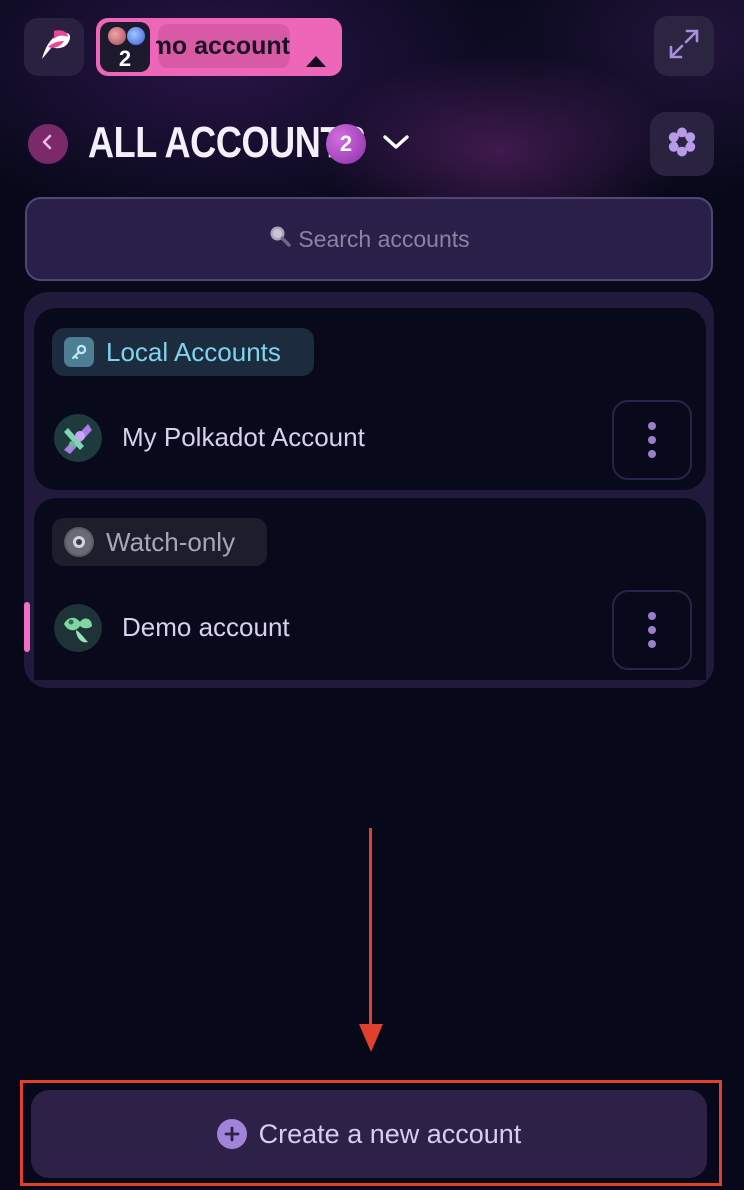 The height and width of the screenshot is (1190, 744). I want to click on account-group-local: Local Accounts My Polkadot Account, so click(370, 399).